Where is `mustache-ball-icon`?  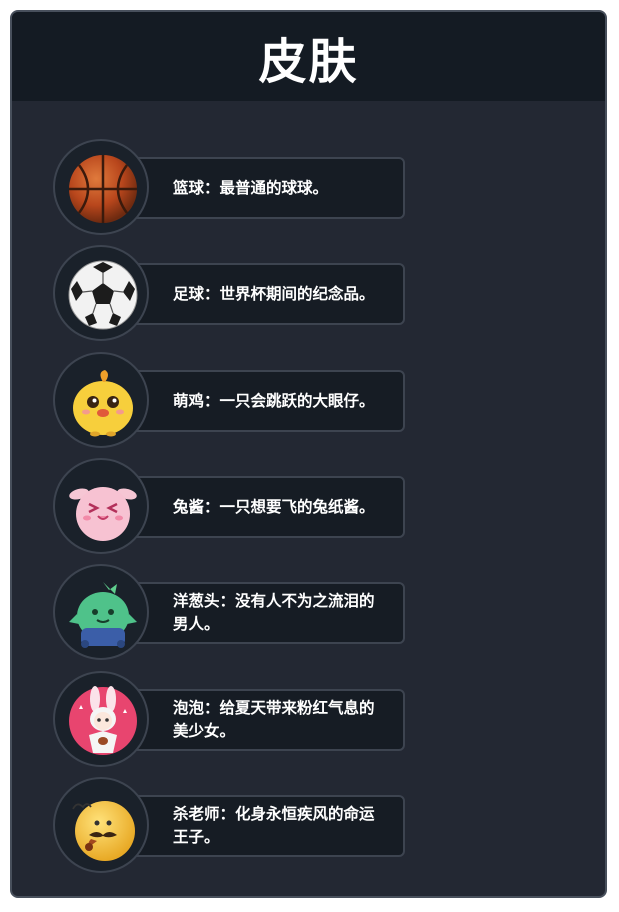
mustache-ball-icon is located at coordinates (103, 831).